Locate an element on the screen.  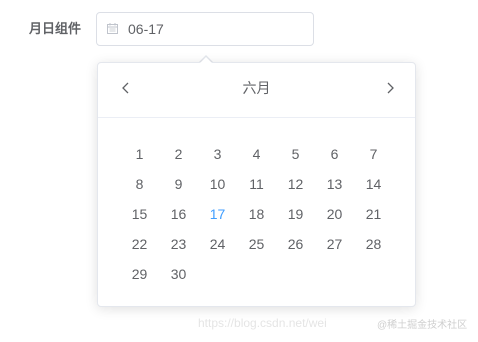
date-input: 06-17 is located at coordinates (205, 29).